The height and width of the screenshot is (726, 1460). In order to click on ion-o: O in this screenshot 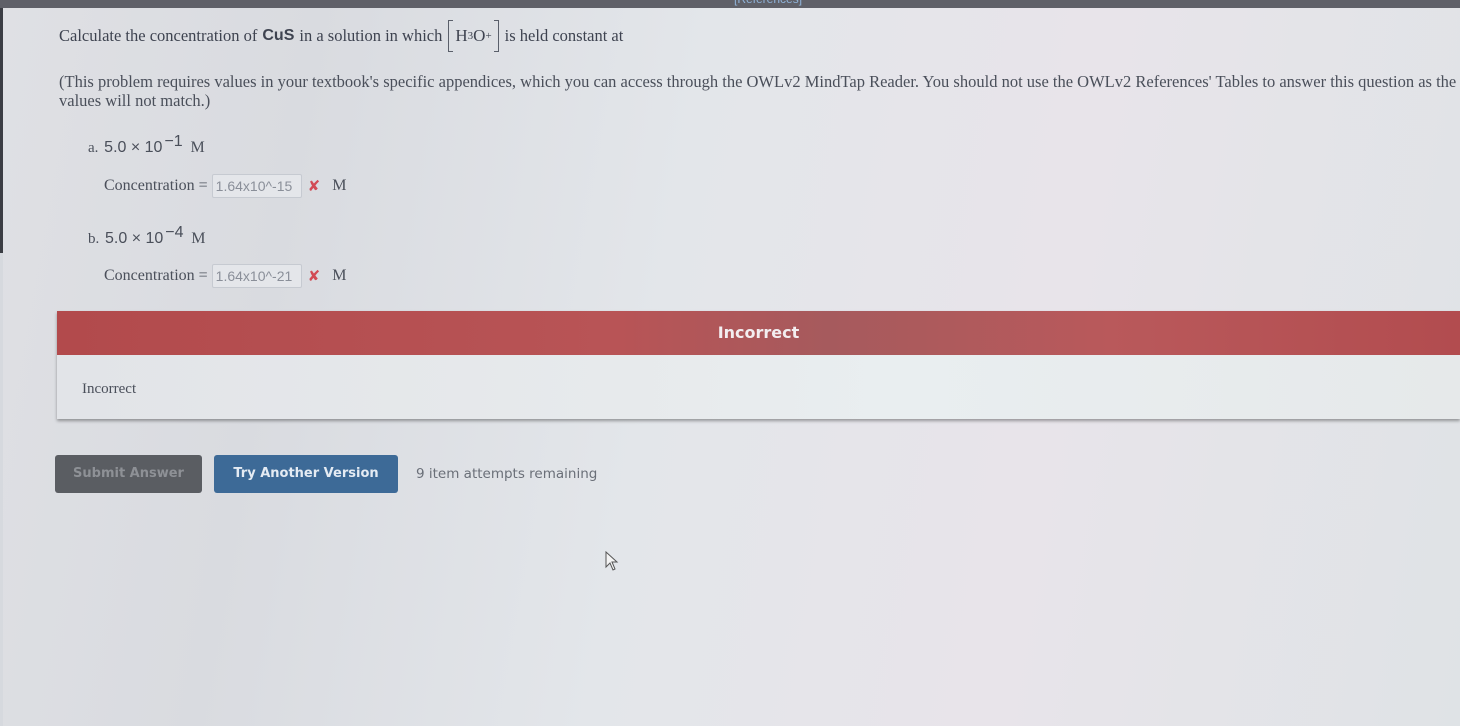, I will do `click(479, 35)`.